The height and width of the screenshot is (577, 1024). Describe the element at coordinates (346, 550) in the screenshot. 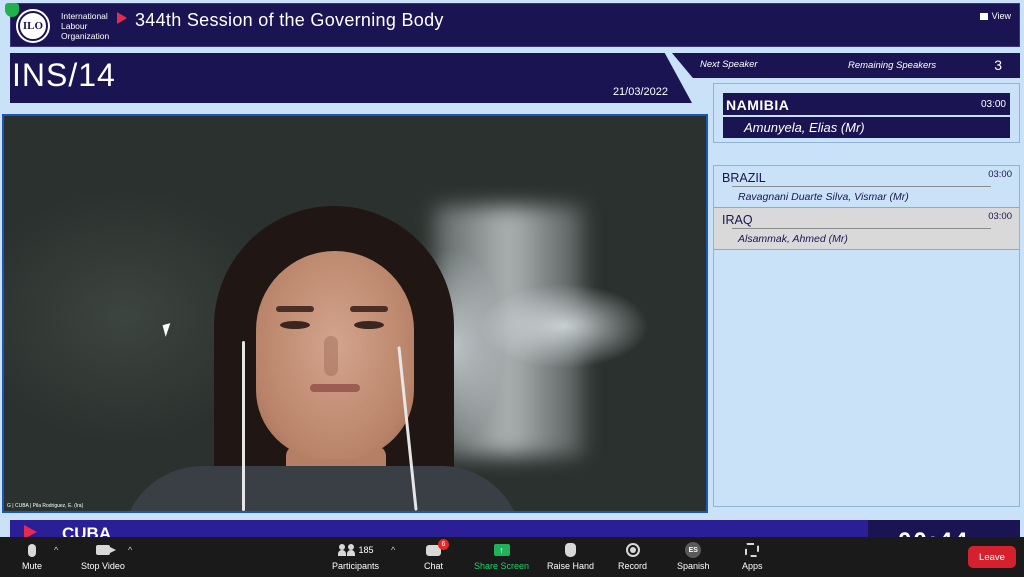

I see `participants-icon` at that location.